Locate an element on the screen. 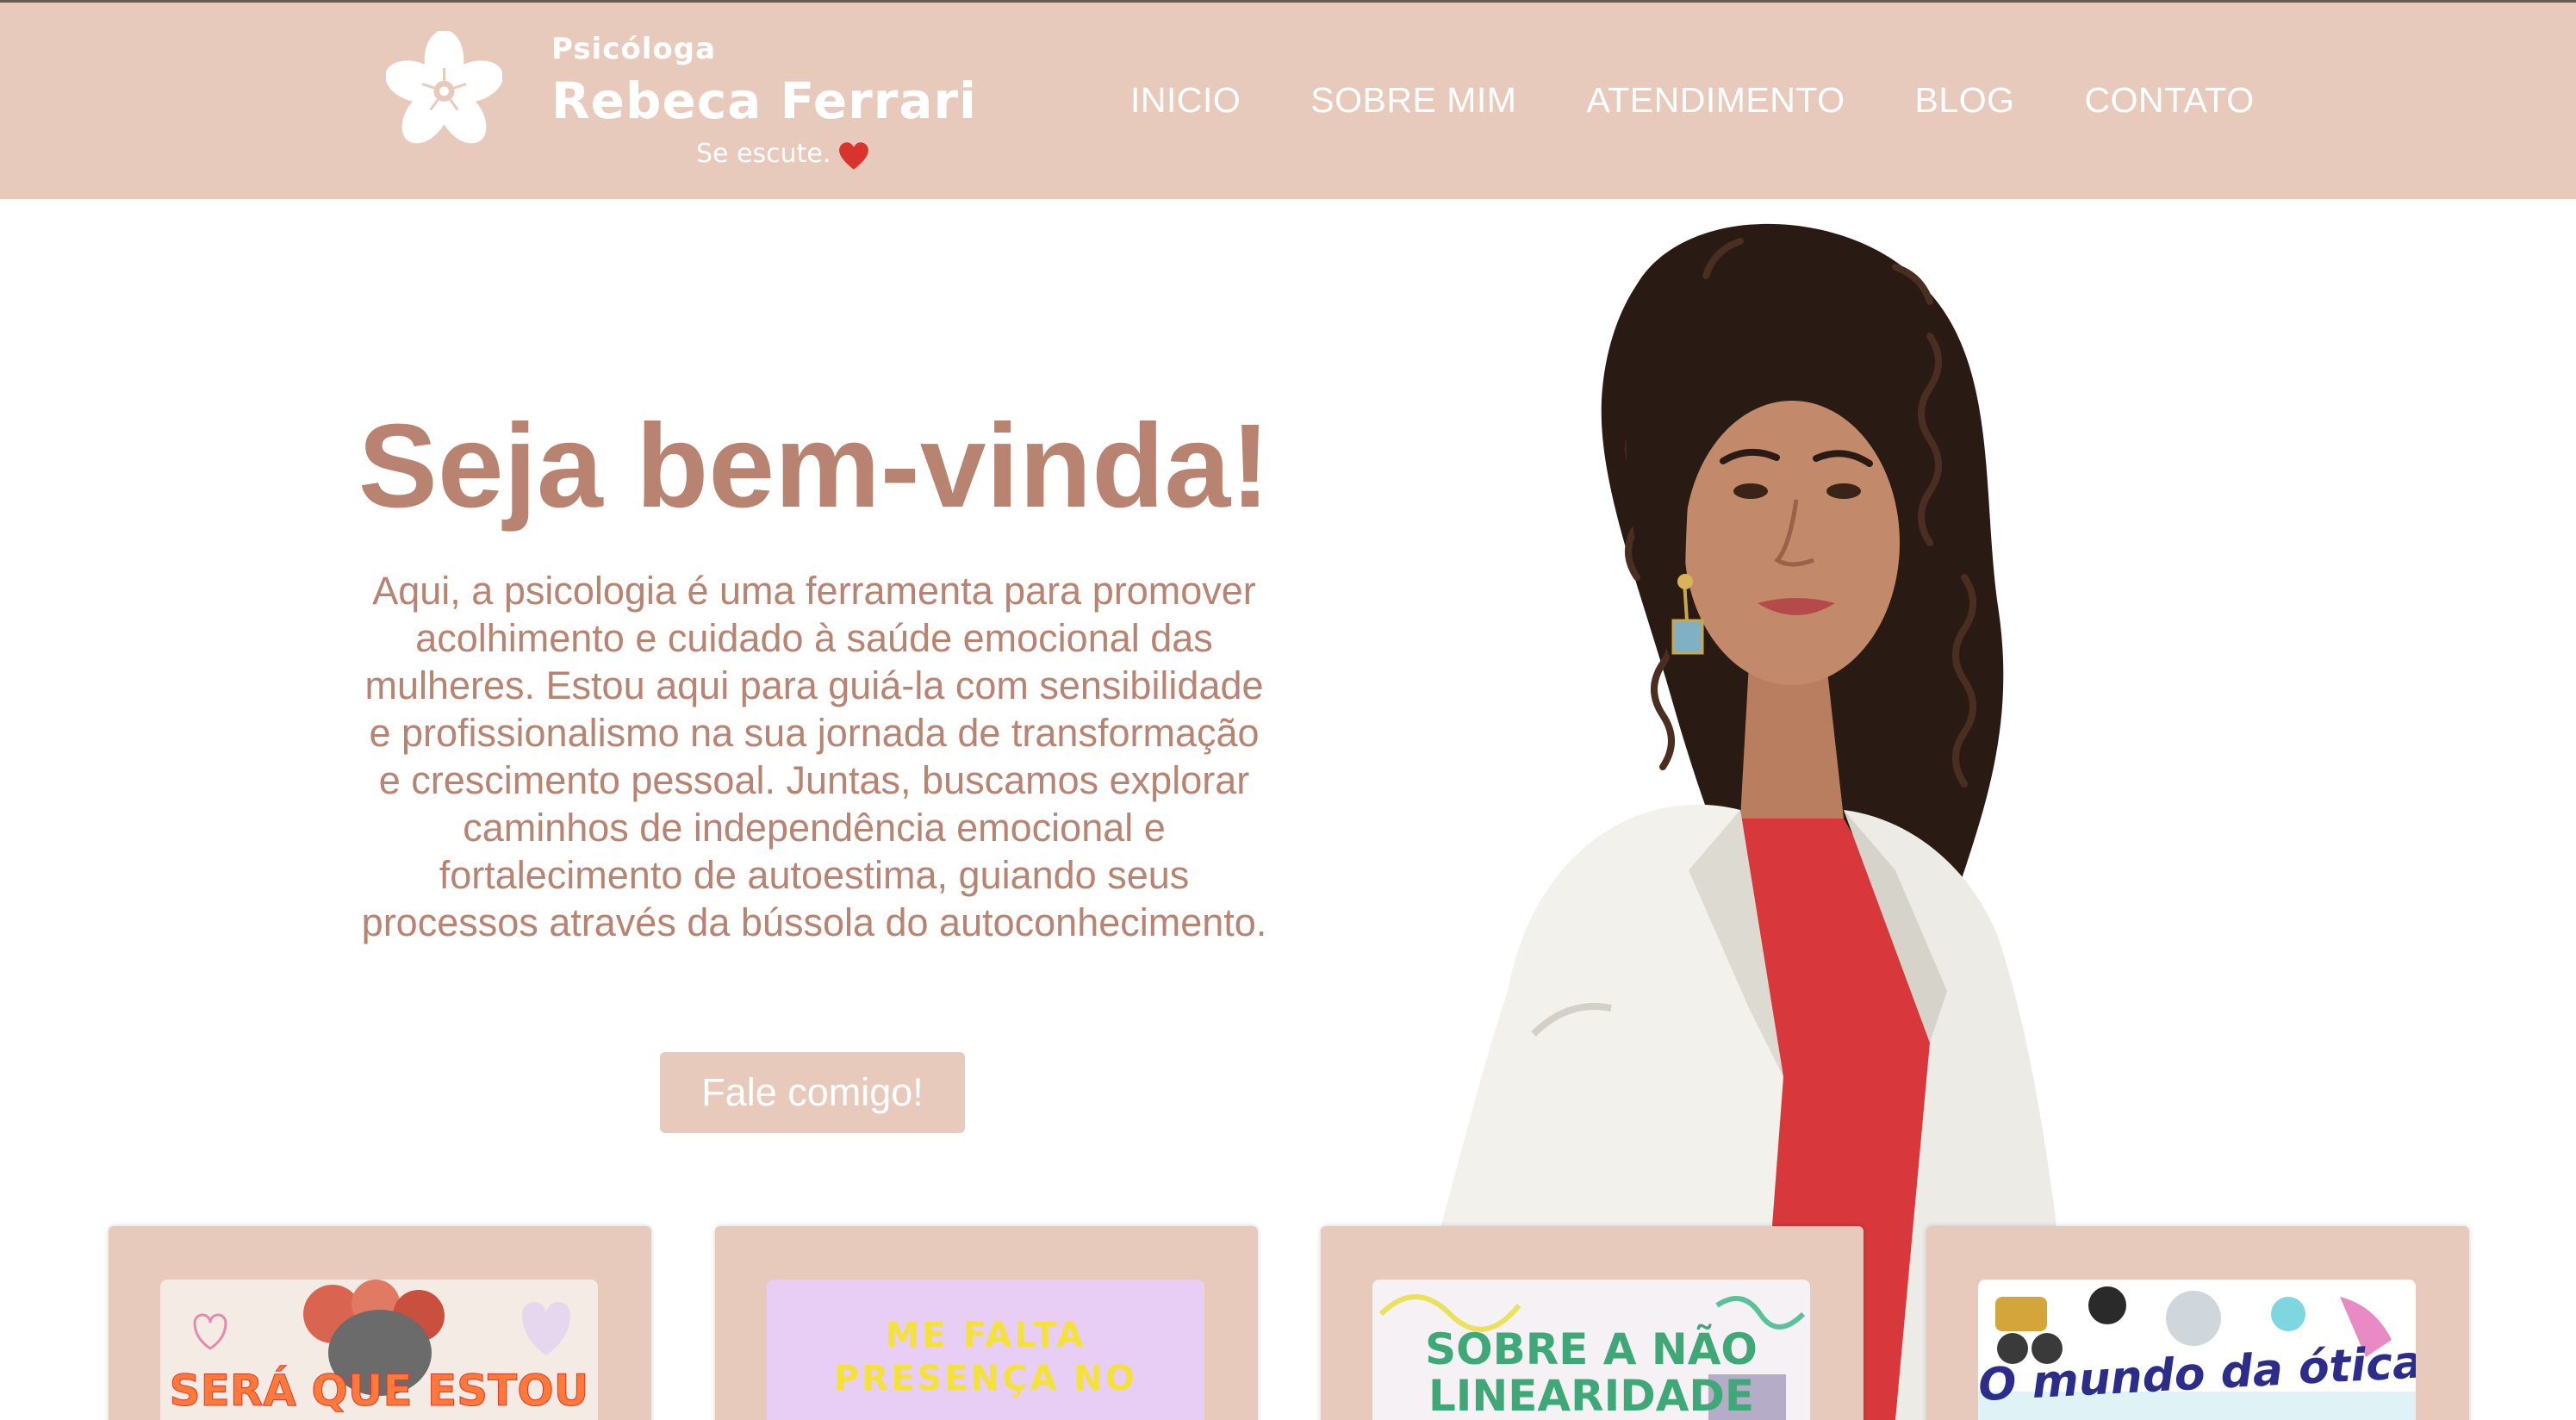 This screenshot has height=1420, width=2576. brand-name: Rebeca Ferrari is located at coordinates (764, 101).